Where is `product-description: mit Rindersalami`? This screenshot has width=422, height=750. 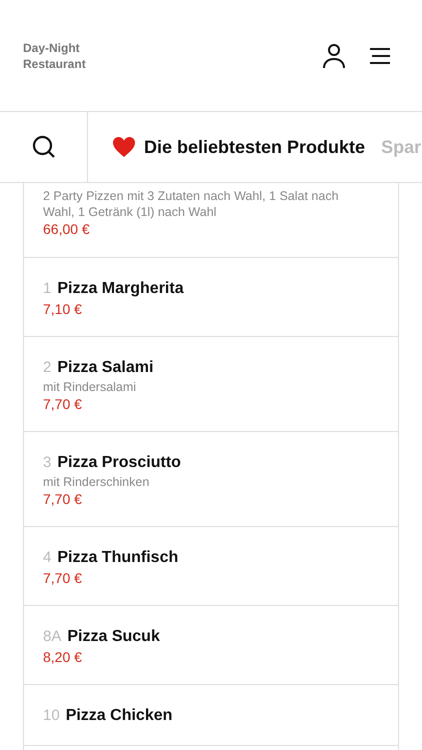
product-description: mit Rindersalami is located at coordinates (90, 387).